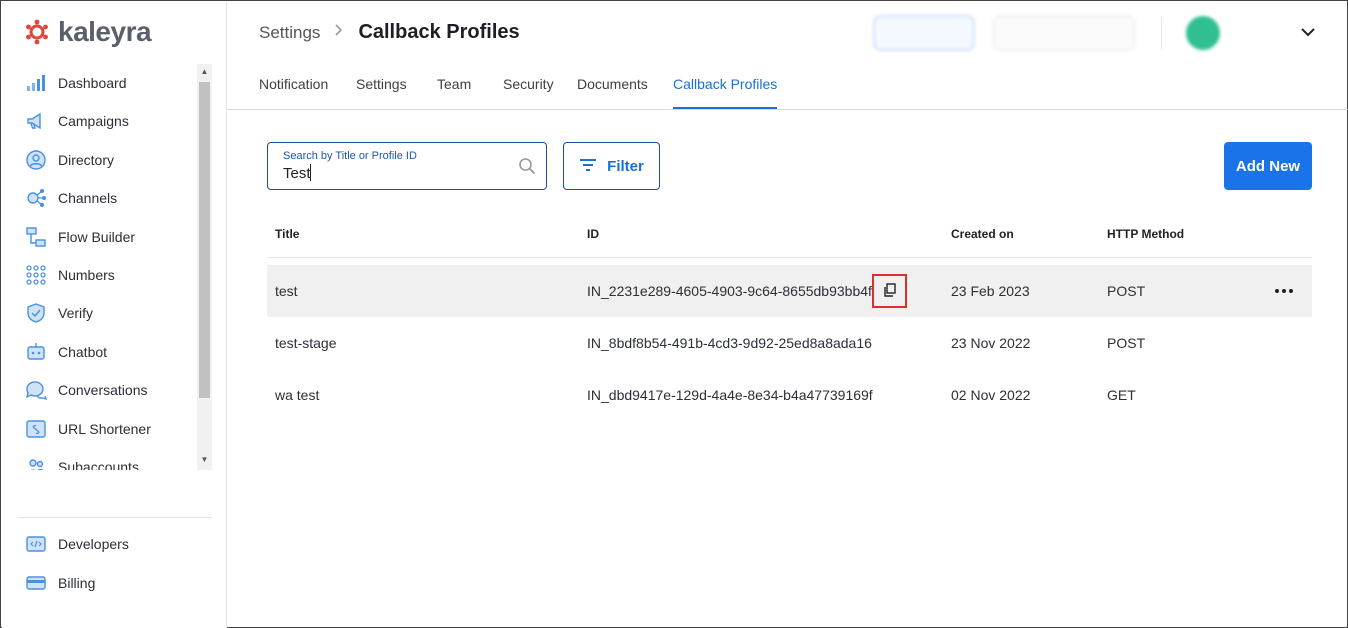 The image size is (1348, 628). Describe the element at coordinates (528, 92) in the screenshot. I see `tab-security: Security` at that location.